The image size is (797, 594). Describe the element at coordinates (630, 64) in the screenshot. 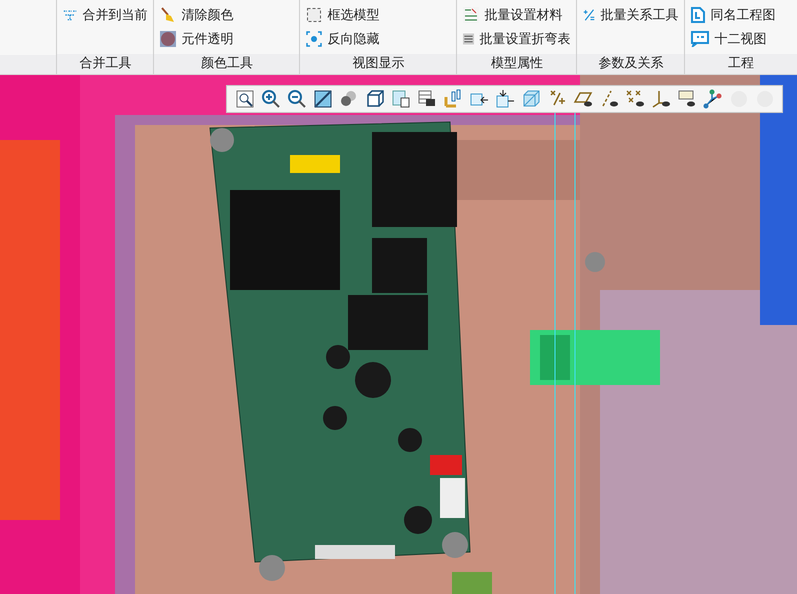

I see `group-label: 参数及关系` at that location.